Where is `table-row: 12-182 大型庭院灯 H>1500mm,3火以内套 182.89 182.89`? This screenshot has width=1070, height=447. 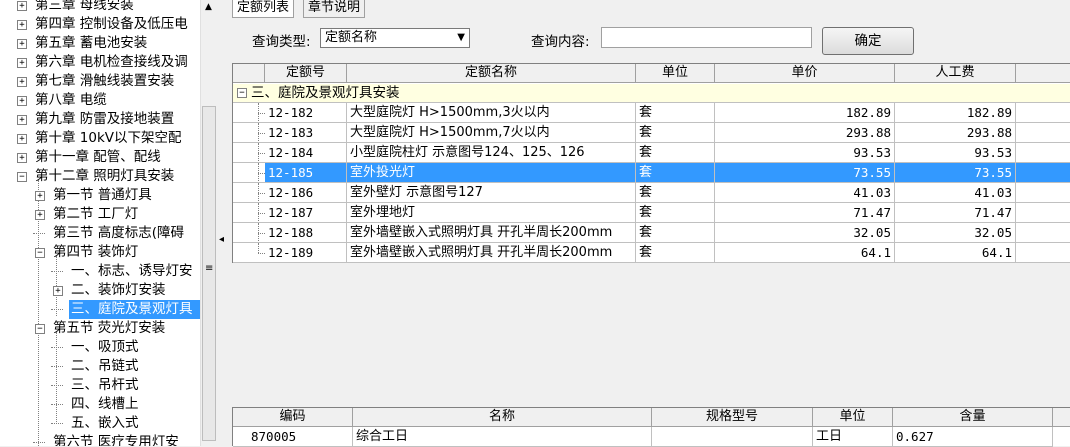 table-row: 12-182 大型庭院灯 H>1500mm,3火以内套 182.89 182.89 is located at coordinates (651, 113).